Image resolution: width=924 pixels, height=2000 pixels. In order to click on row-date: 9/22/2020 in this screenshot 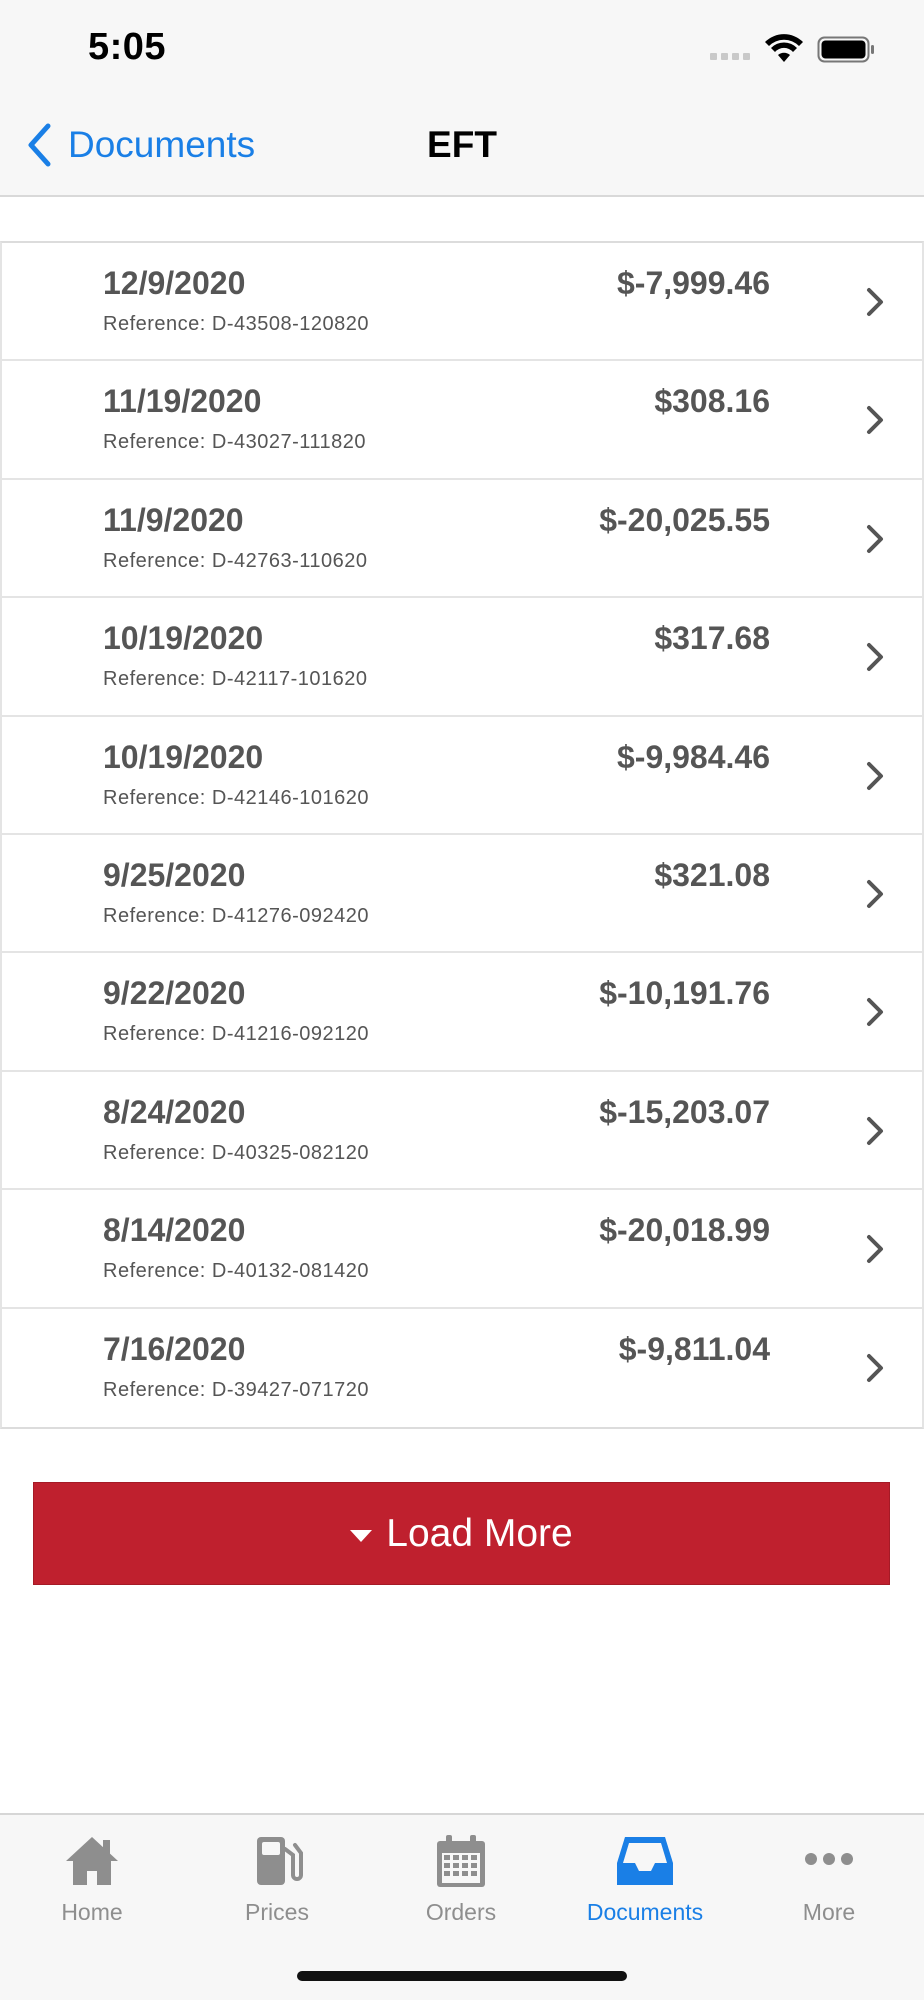, I will do `click(174, 993)`.